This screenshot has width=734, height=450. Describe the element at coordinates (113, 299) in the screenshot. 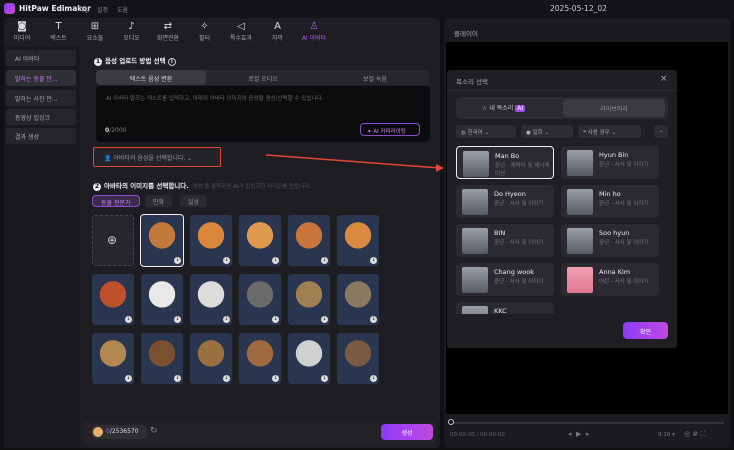

I see `avatar-panda-red: ↓` at that location.